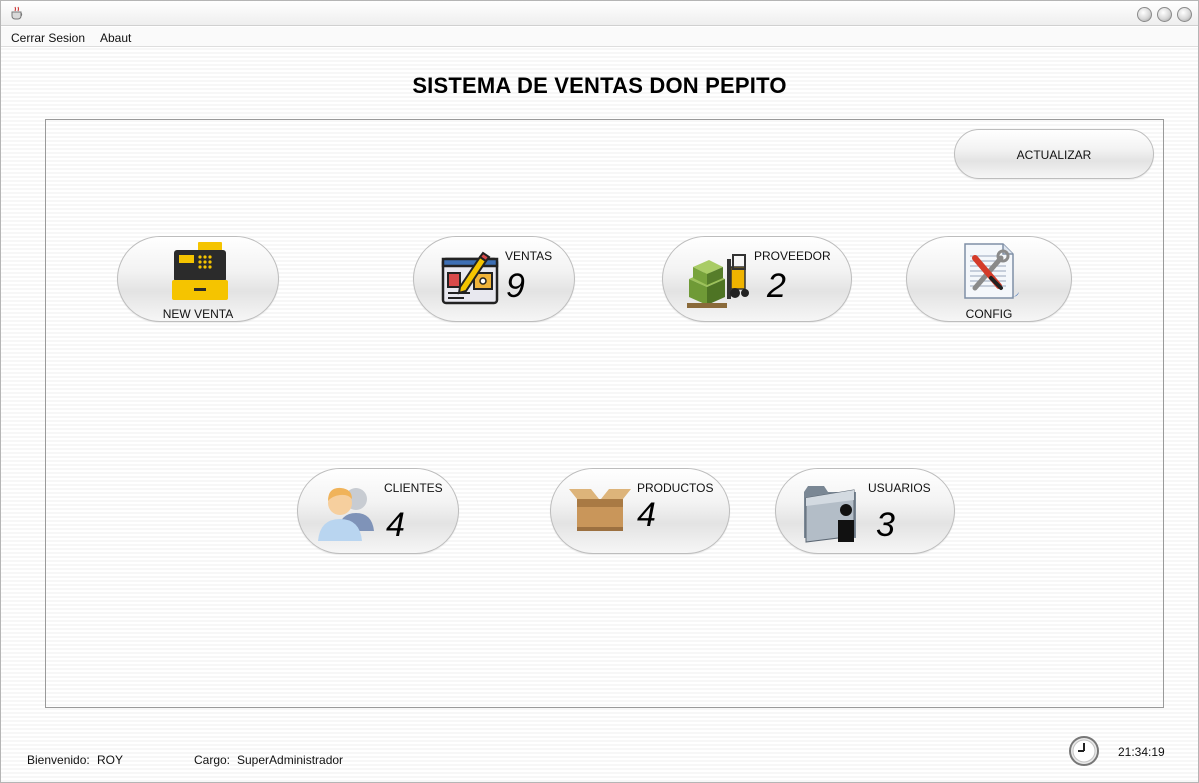  I want to click on new-venta-button: NEW VENTA, so click(198, 279).